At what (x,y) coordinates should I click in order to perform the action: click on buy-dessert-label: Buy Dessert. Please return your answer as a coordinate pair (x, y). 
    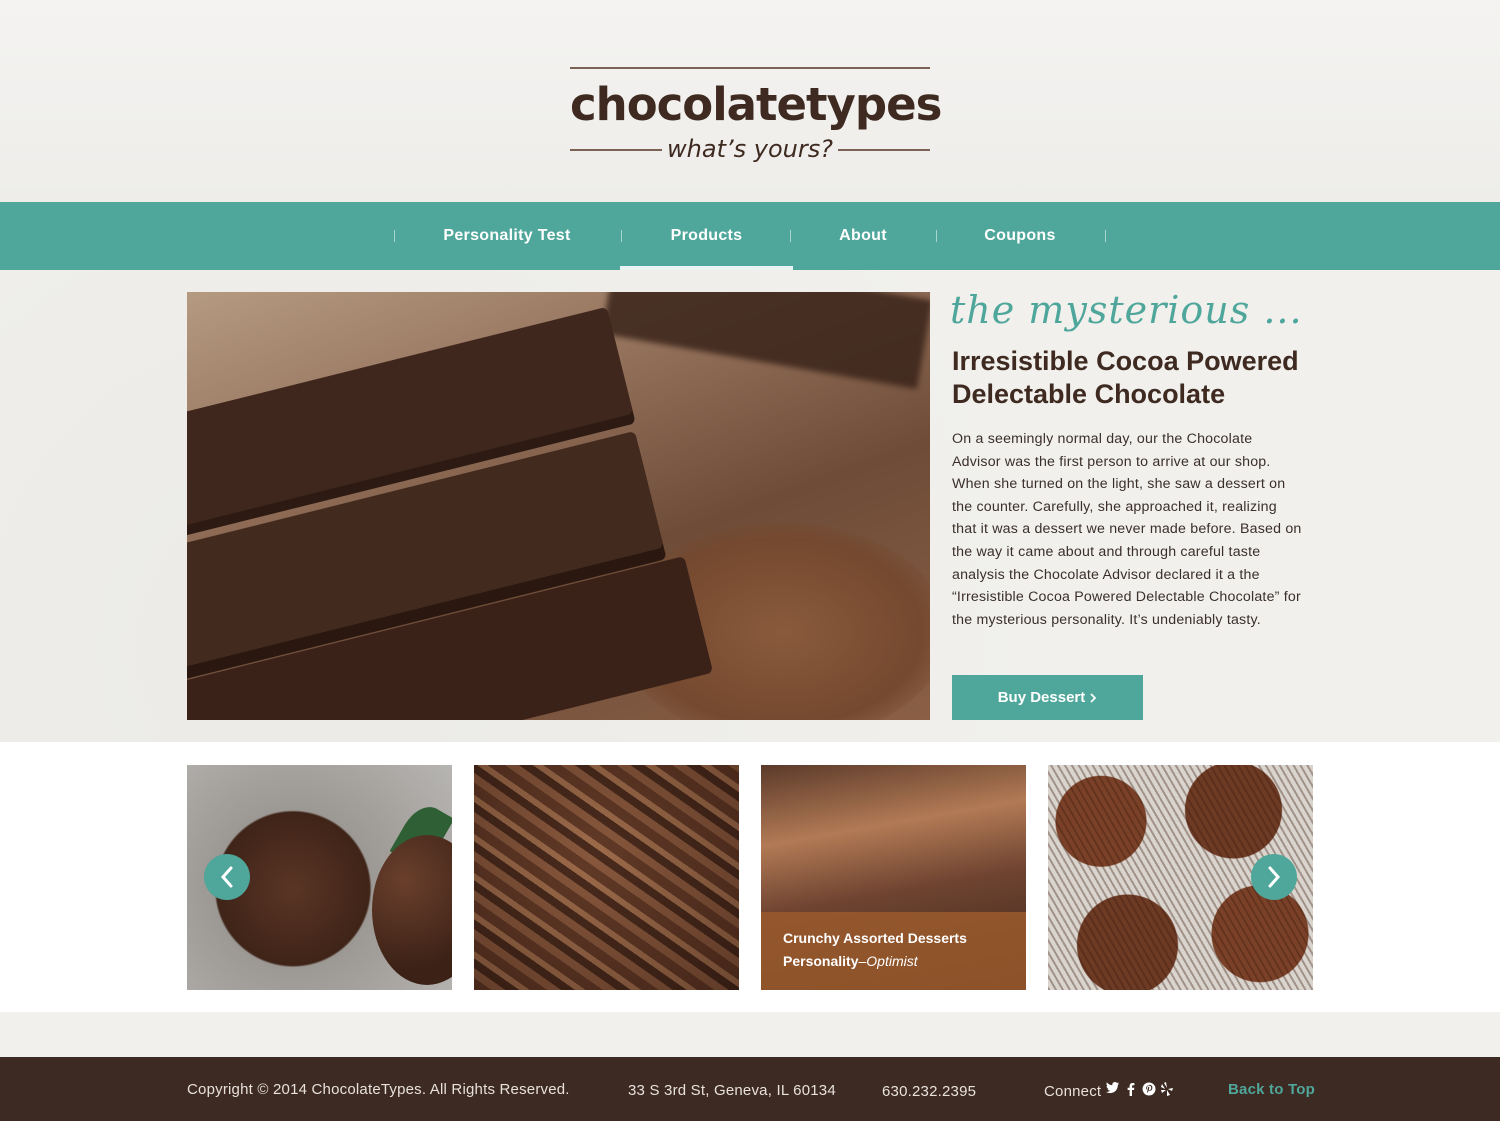
    Looking at the image, I should click on (1041, 697).